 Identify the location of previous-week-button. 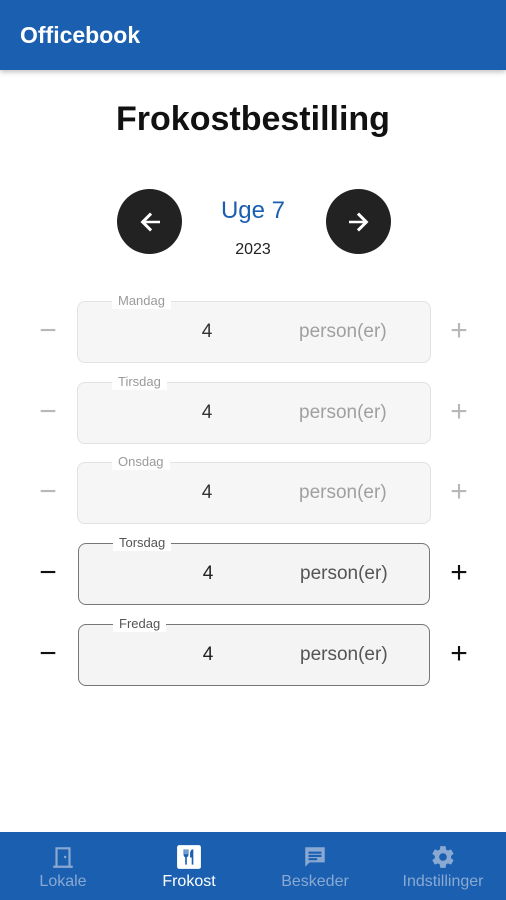
(149, 221).